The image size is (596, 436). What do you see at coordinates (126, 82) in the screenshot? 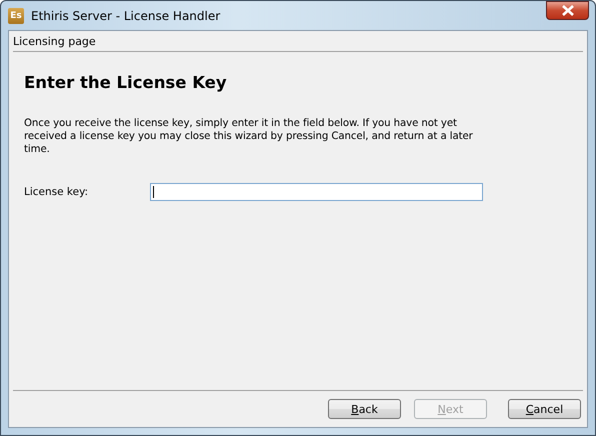
I see `page-heading: Enter the License Key` at bounding box center [126, 82].